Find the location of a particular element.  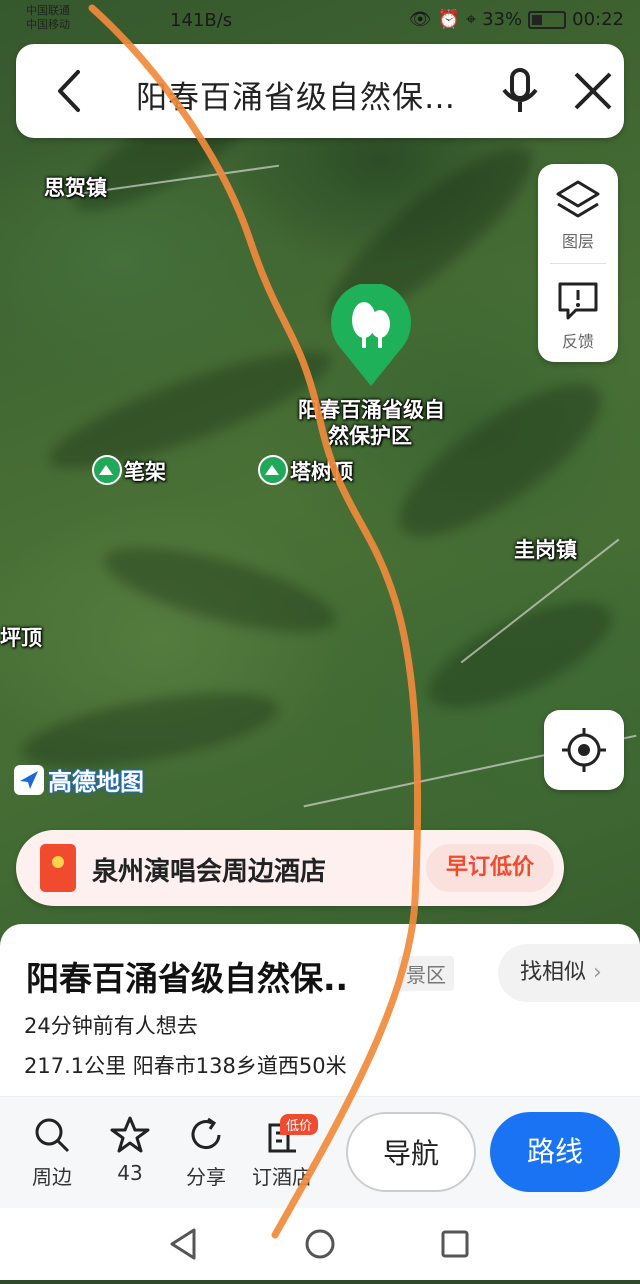

alarm-icon: ⏰ is located at coordinates (448, 19).